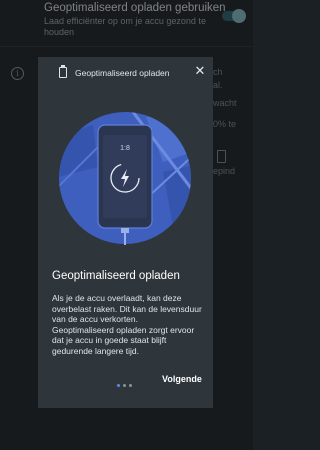  I want to click on charging-illustration: 1:8, so click(125, 178).